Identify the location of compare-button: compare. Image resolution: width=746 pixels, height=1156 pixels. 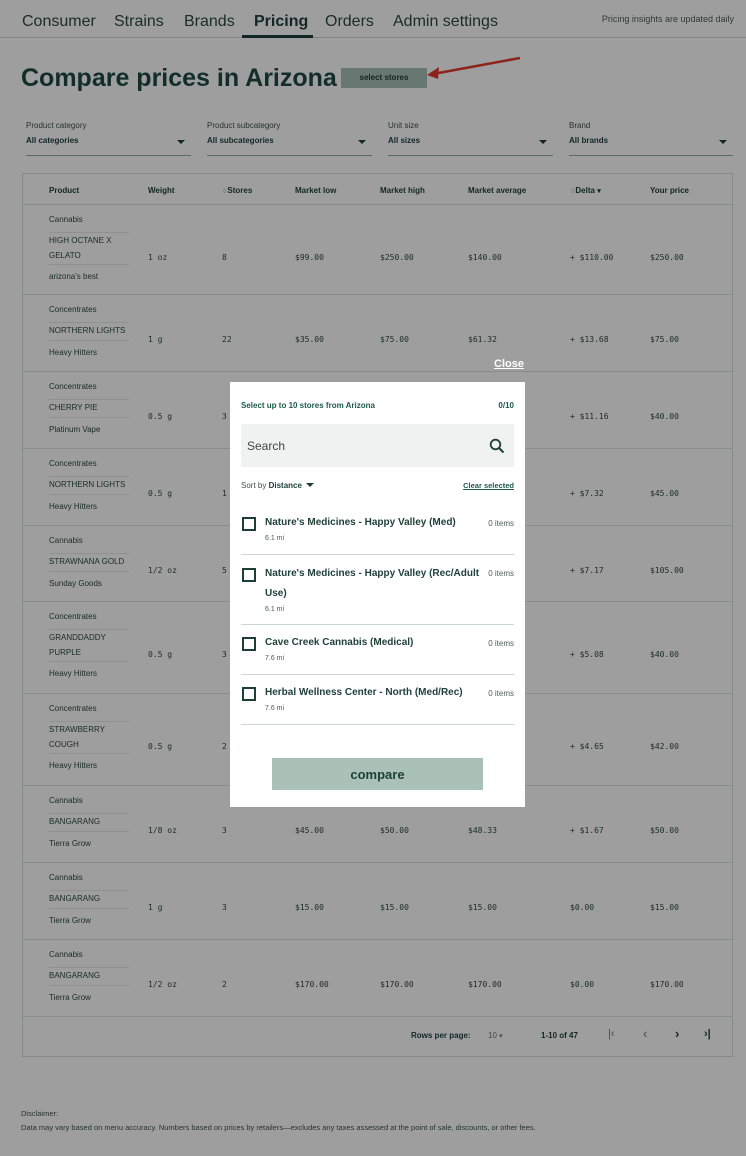
(377, 774).